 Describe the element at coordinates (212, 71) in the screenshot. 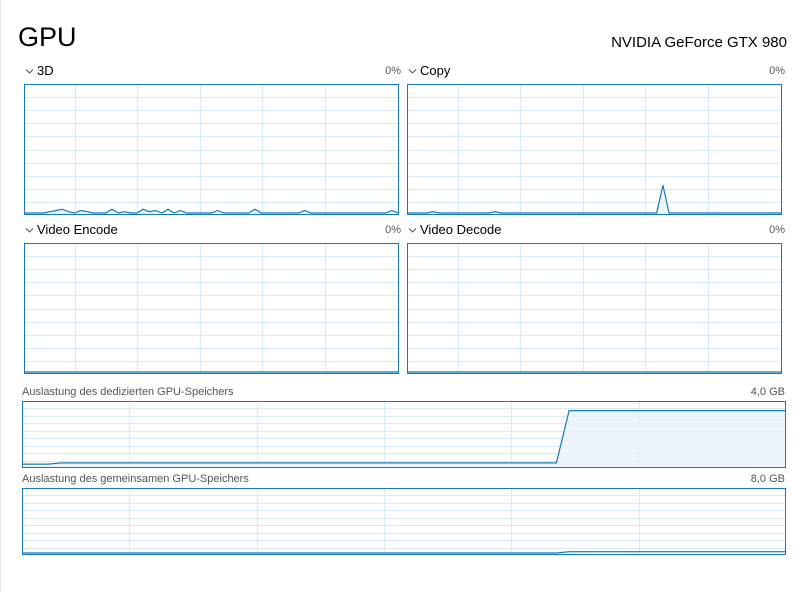

I see `engine-3d-header: 3D 0%` at that location.